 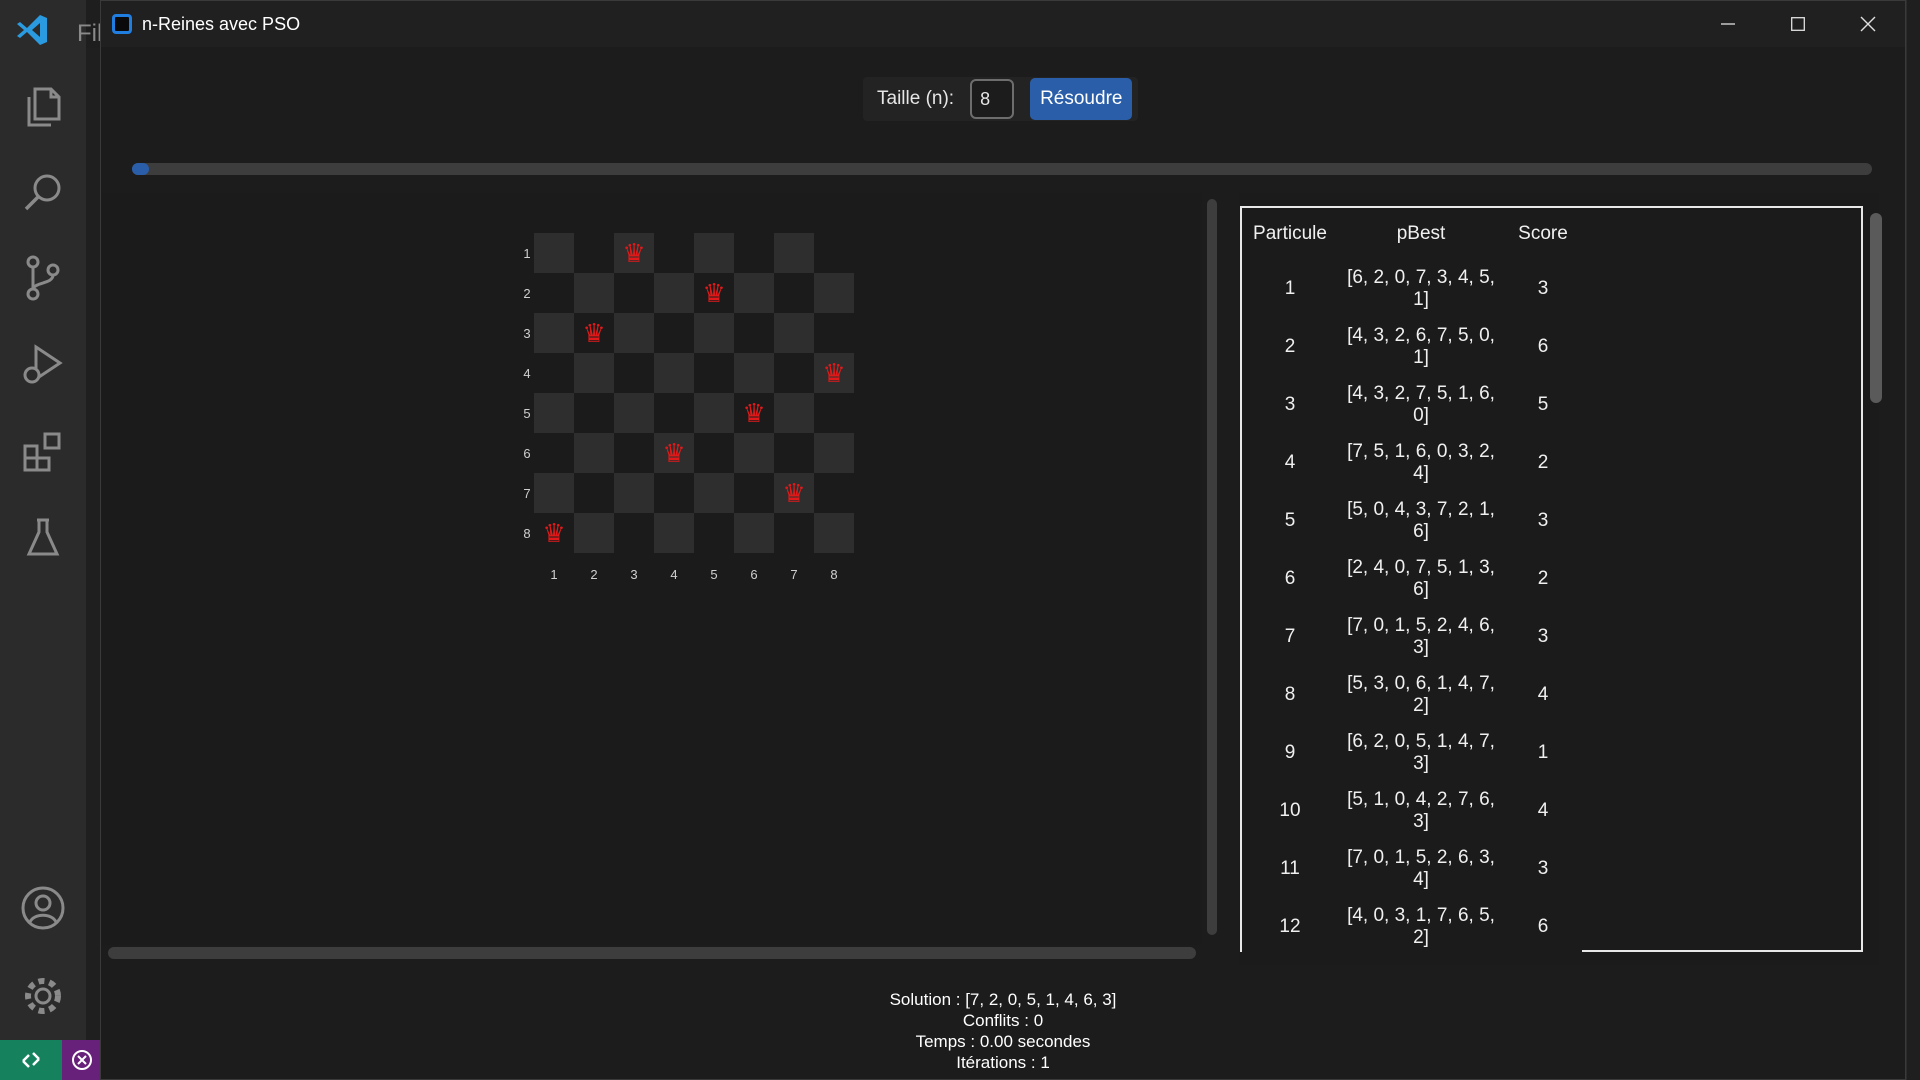 I want to click on account-icon, so click(x=43, y=908).